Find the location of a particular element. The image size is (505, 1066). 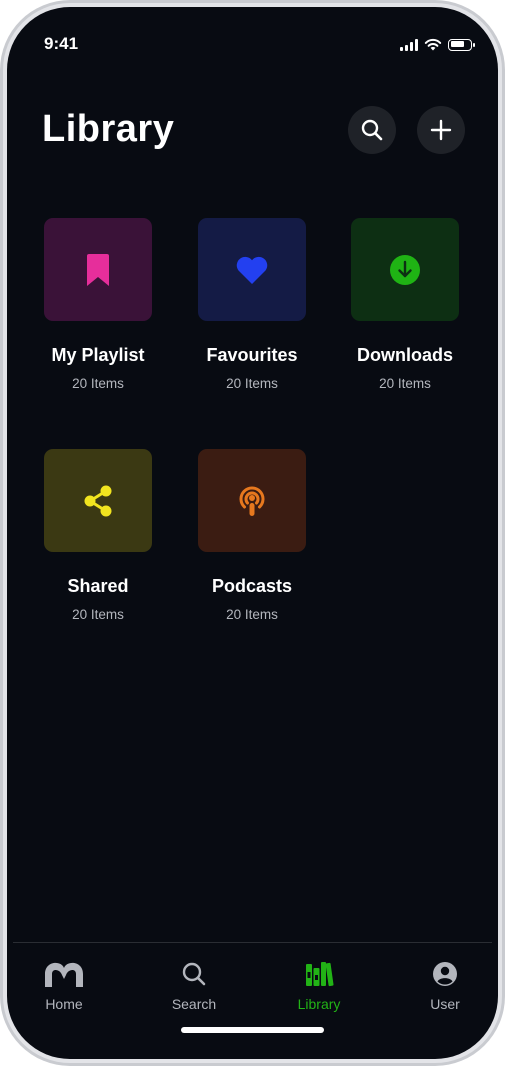

tile-name: My Playlist is located at coordinates (98, 355).